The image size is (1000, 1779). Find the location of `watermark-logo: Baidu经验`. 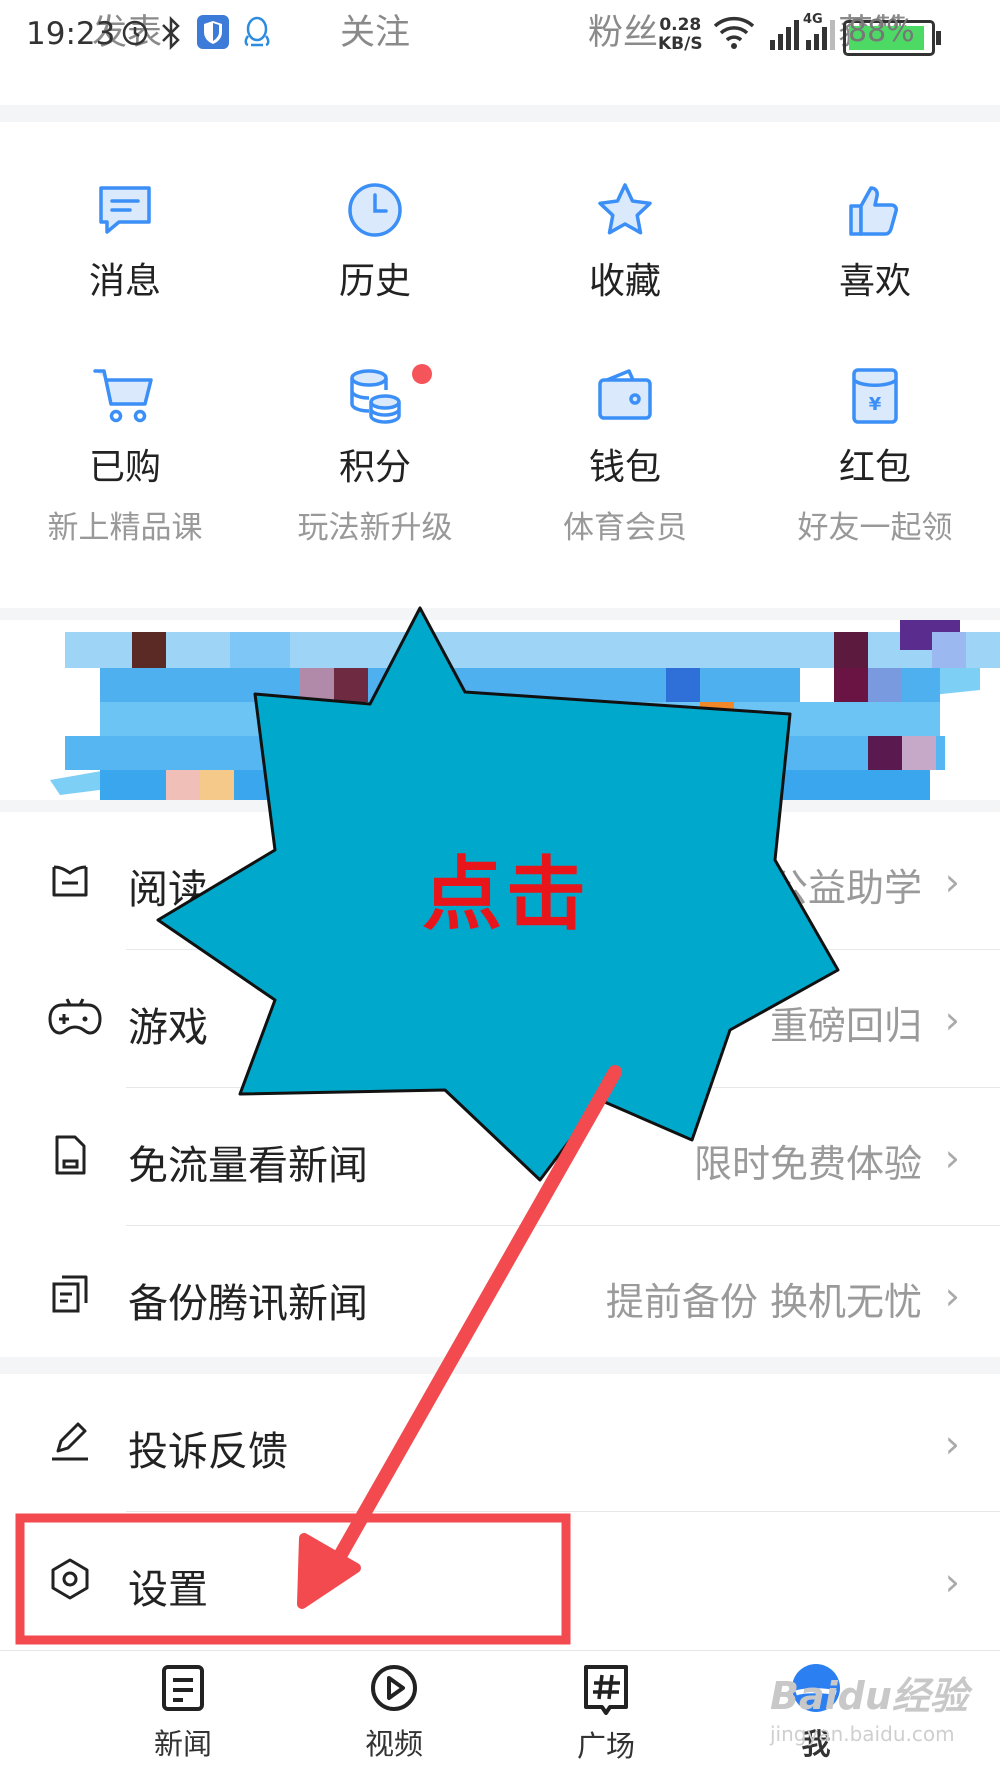

watermark-logo: Baidu经验 is located at coordinates (869, 1696).